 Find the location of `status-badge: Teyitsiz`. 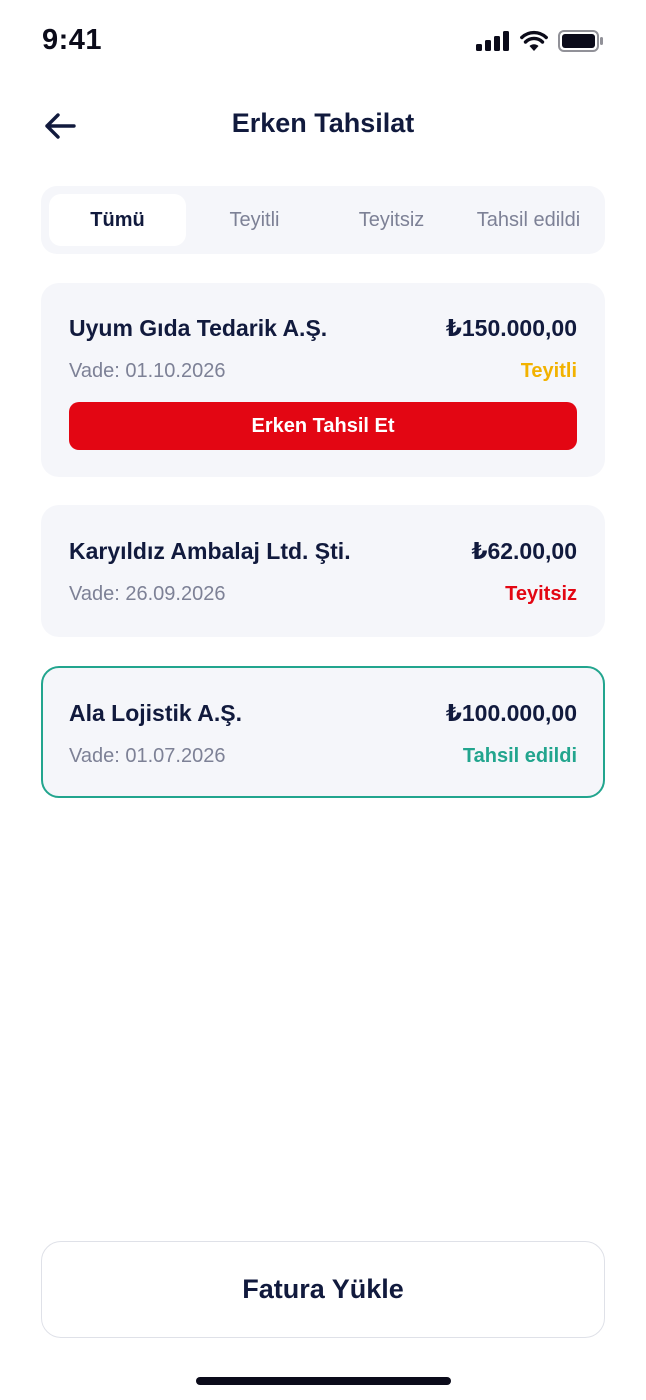

status-badge: Teyitsiz is located at coordinates (541, 594).